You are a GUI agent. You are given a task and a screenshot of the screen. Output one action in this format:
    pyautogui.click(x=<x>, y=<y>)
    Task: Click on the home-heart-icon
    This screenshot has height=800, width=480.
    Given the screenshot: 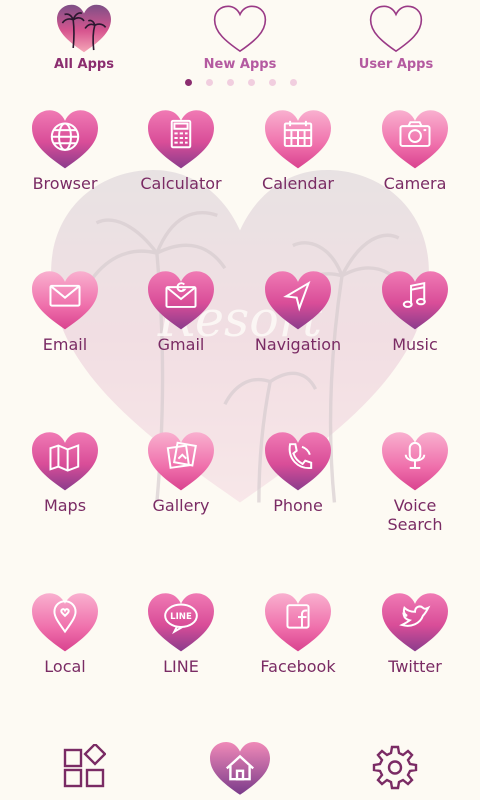 What is the action you would take?
    pyautogui.click(x=240, y=768)
    